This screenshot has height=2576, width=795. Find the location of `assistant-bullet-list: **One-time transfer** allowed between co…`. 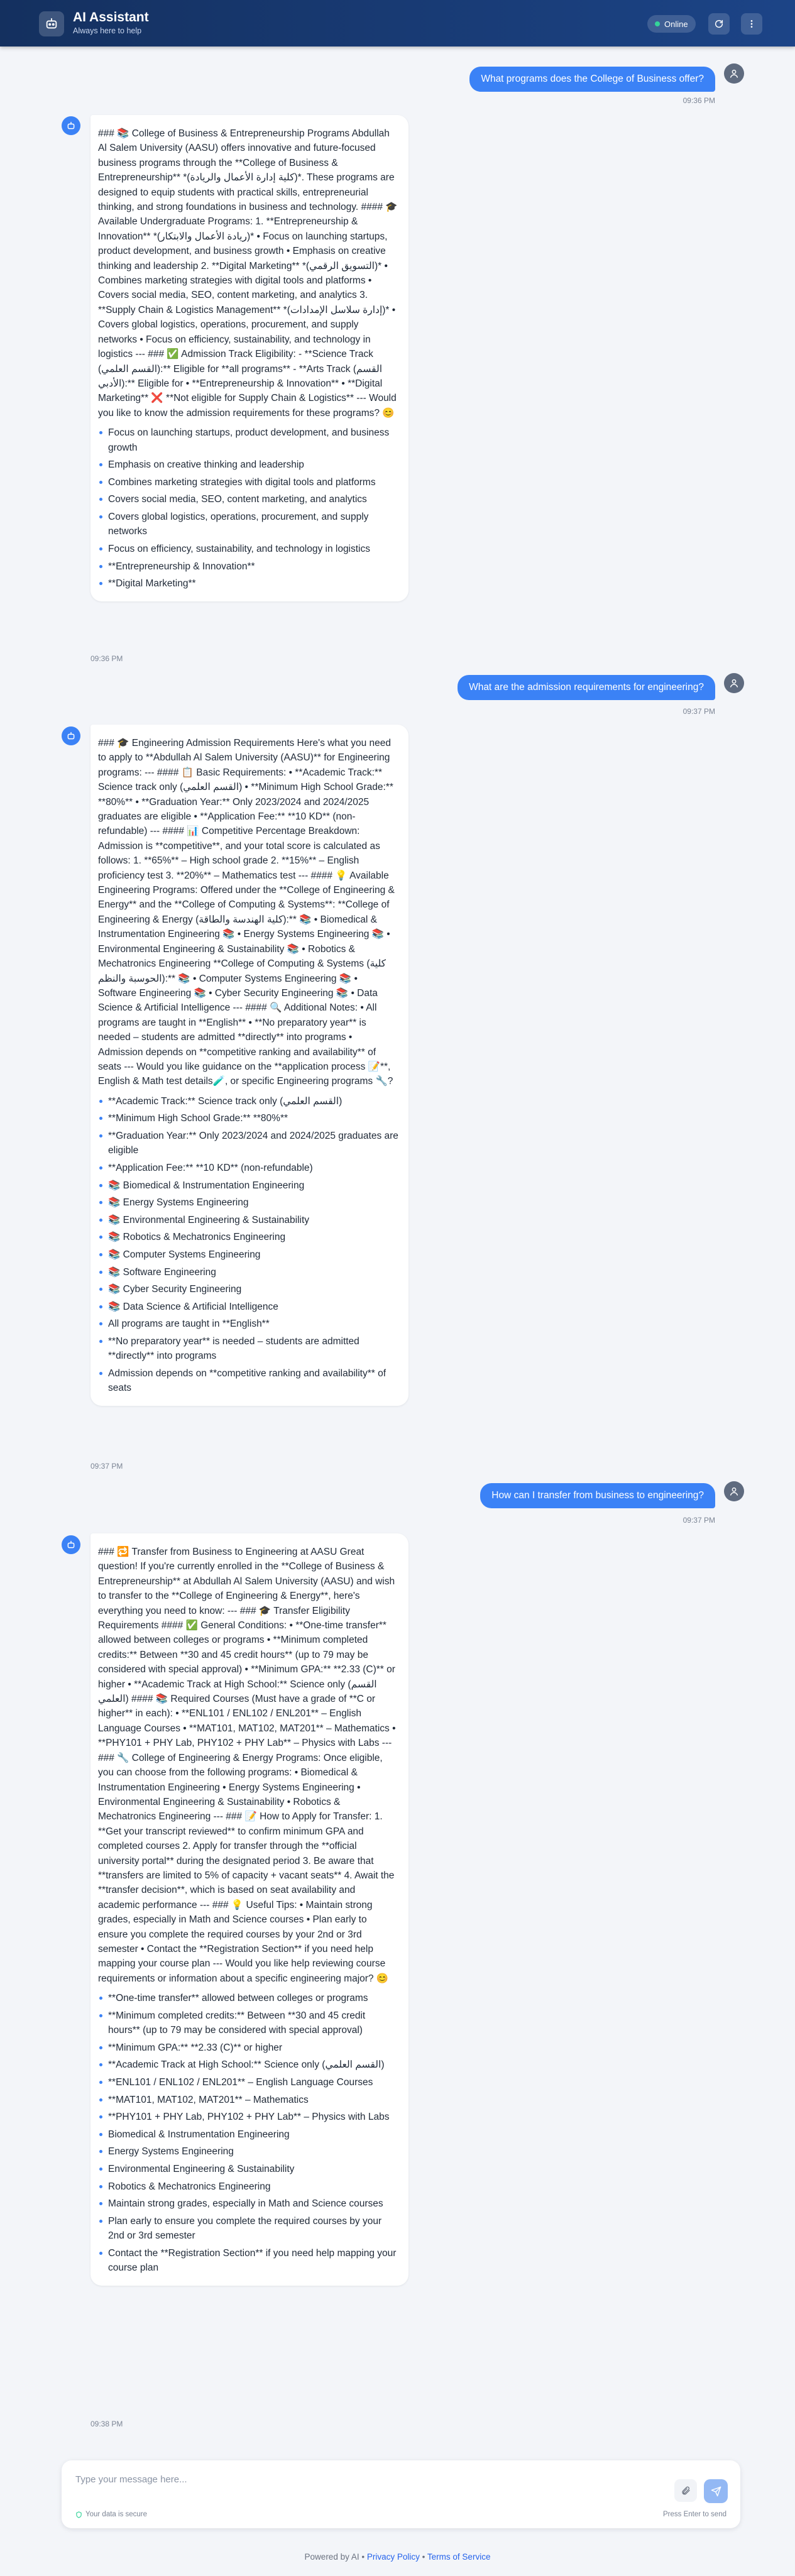

assistant-bullet-list: **One-time transfer** allowed between co… is located at coordinates (248, 2133).